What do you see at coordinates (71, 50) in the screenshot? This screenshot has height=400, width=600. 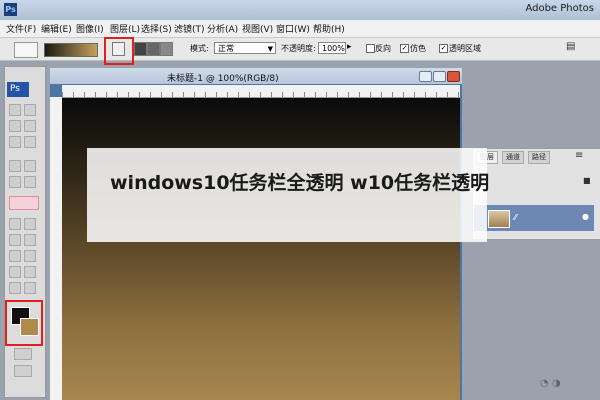 I see `gradient-preview` at bounding box center [71, 50].